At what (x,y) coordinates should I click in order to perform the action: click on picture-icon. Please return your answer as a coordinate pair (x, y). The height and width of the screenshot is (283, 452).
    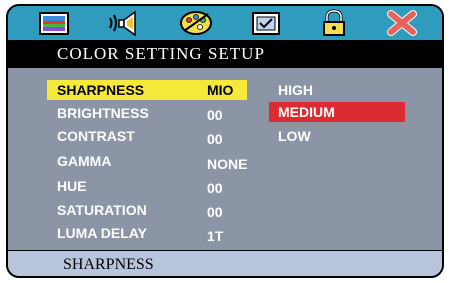
    Looking at the image, I should click on (54, 23).